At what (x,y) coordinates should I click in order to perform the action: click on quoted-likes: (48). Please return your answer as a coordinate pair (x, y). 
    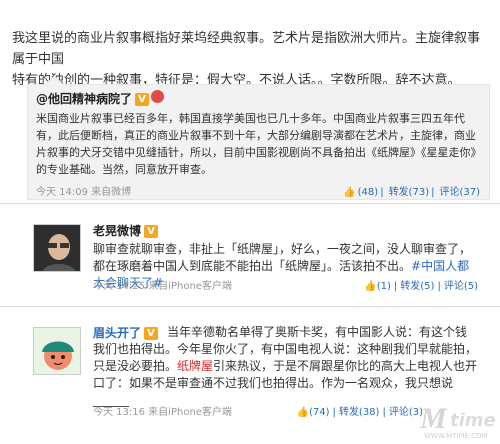
    Looking at the image, I should click on (368, 192).